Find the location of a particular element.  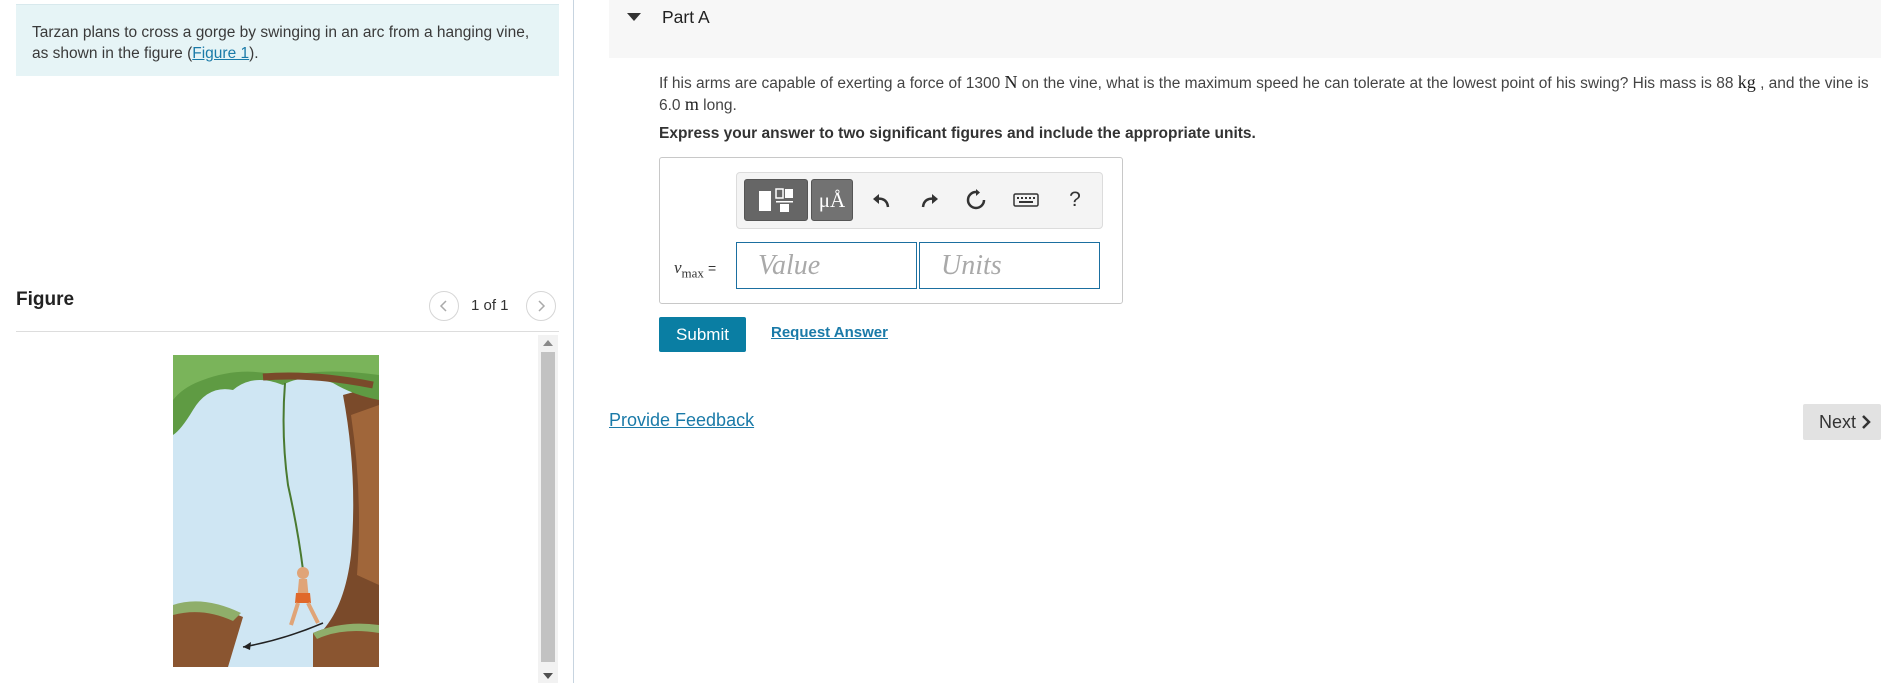

reset-button is located at coordinates (976, 200).